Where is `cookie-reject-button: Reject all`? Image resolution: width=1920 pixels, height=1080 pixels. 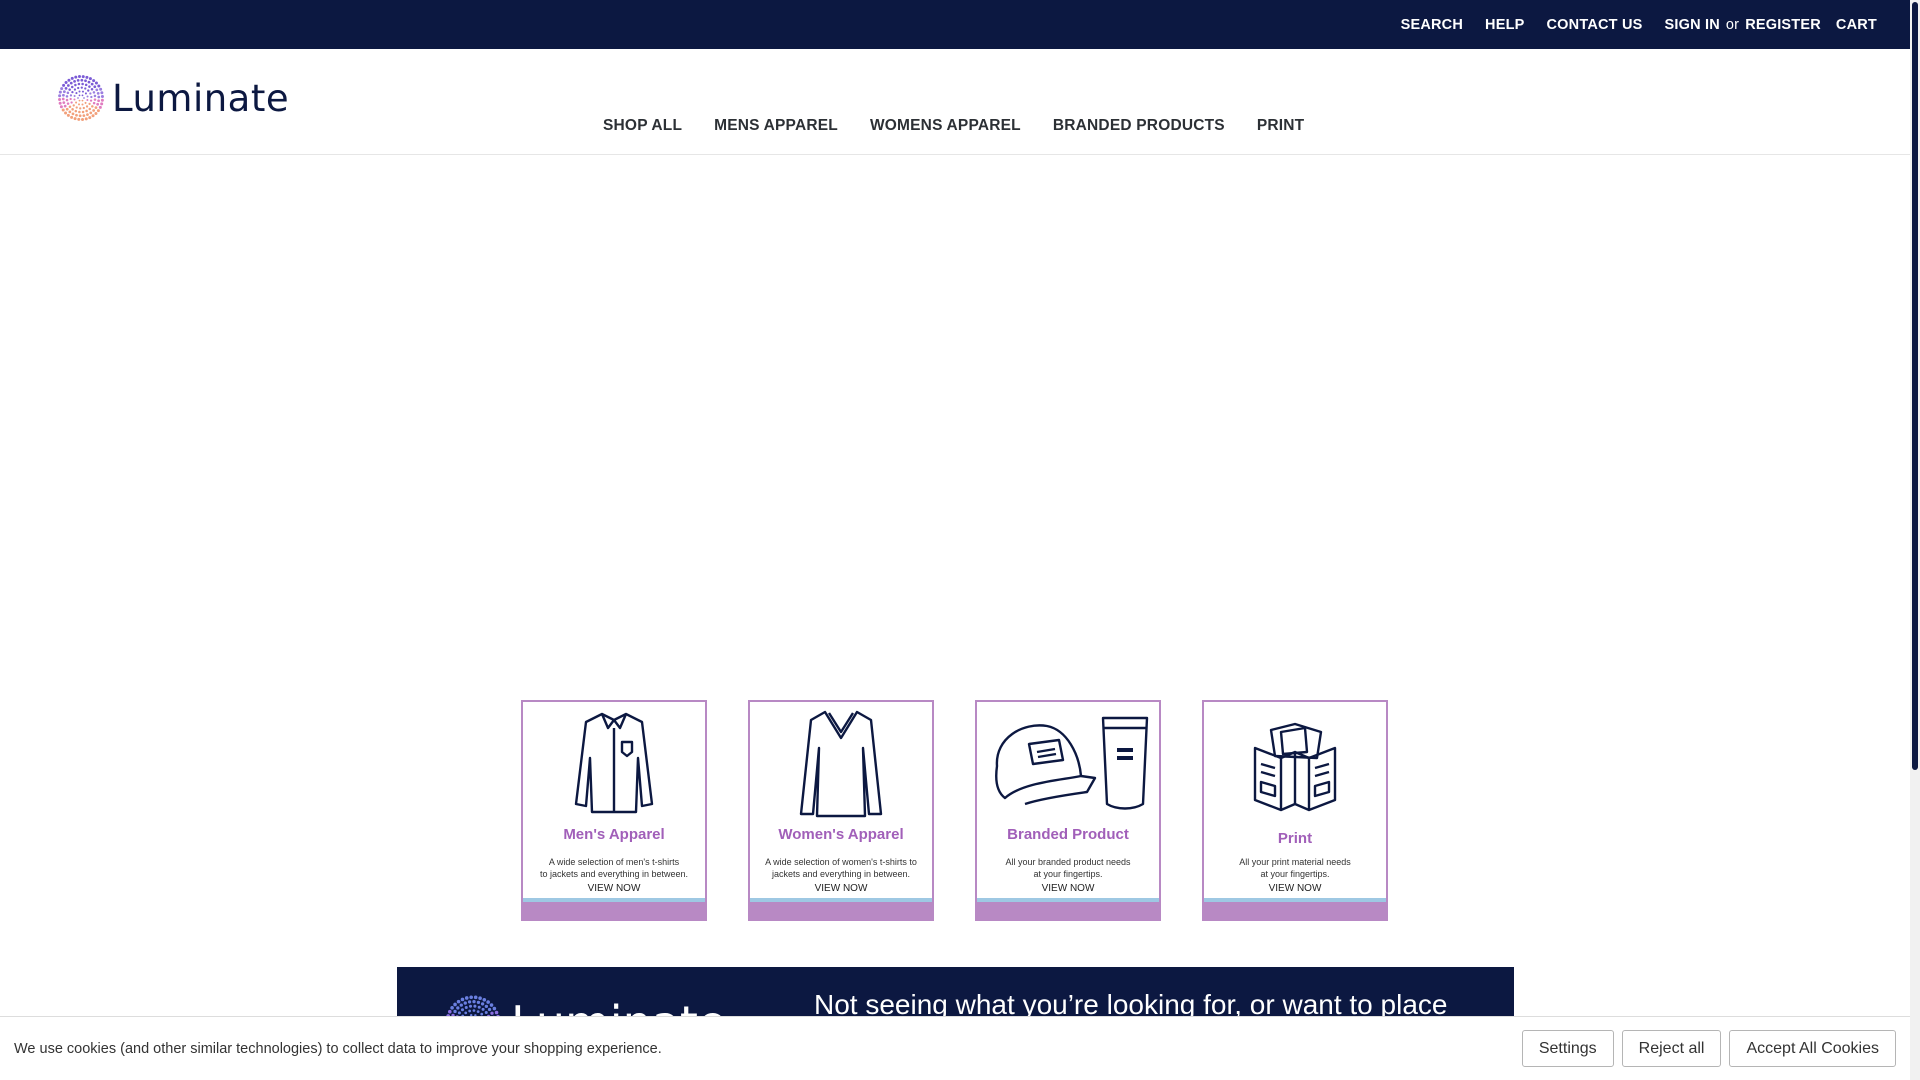 cookie-reject-button: Reject all is located at coordinates (1671, 1048).